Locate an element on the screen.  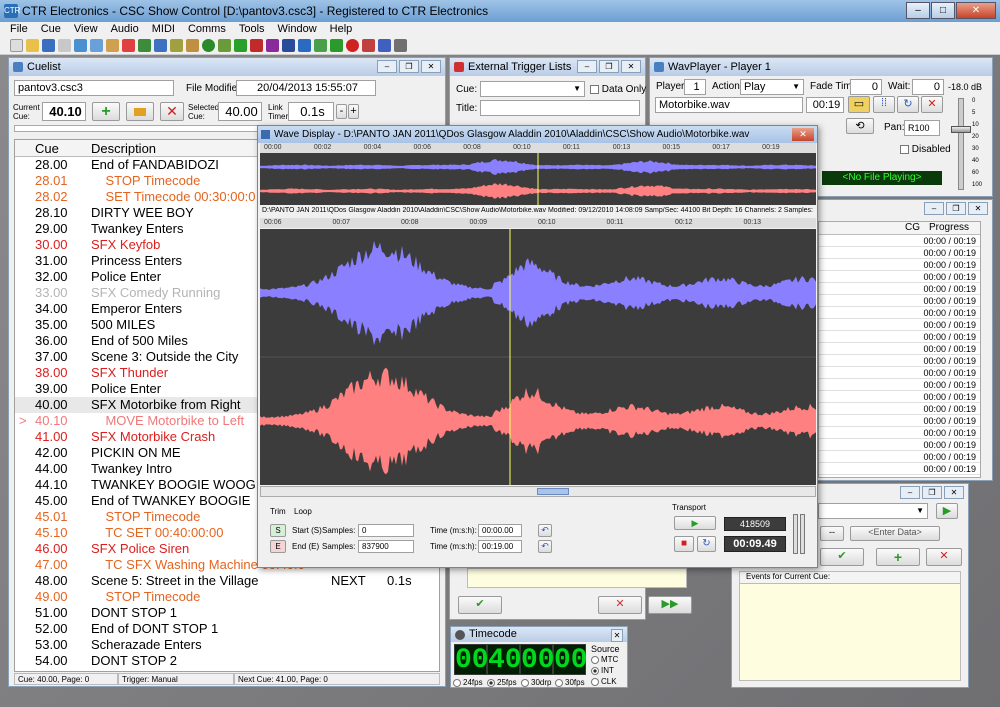
external-title-field is located at coordinates (560, 108).